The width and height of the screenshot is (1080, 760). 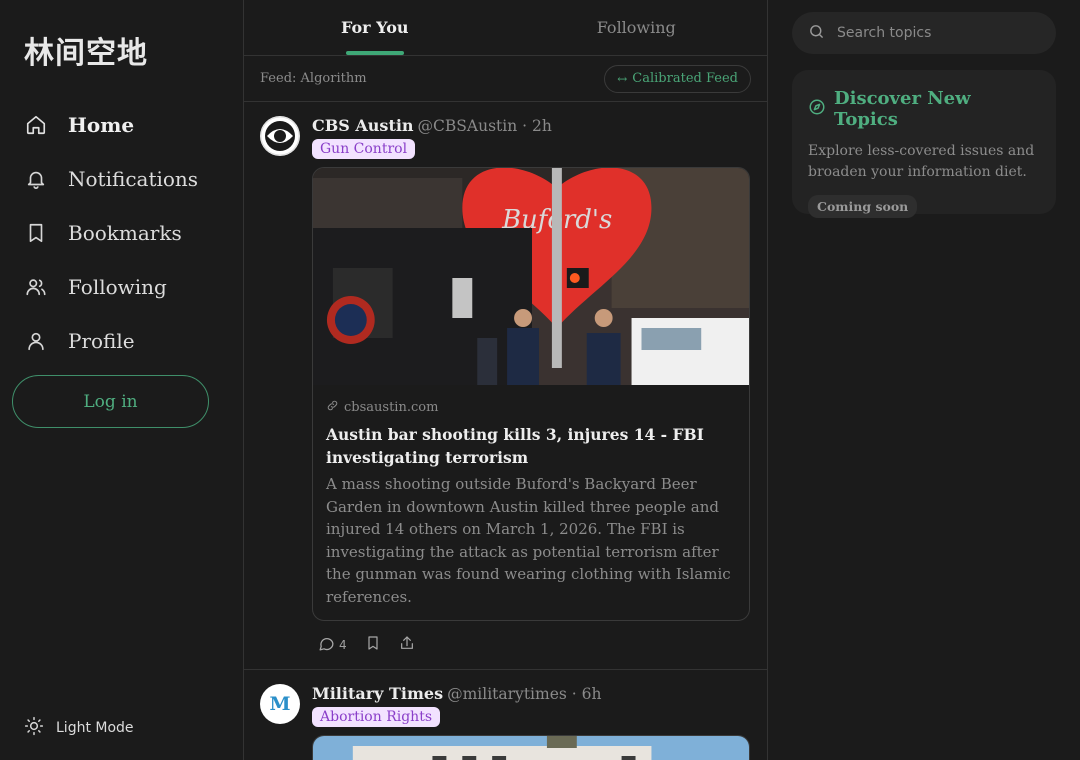 What do you see at coordinates (36, 341) in the screenshot?
I see `user-icon` at bounding box center [36, 341].